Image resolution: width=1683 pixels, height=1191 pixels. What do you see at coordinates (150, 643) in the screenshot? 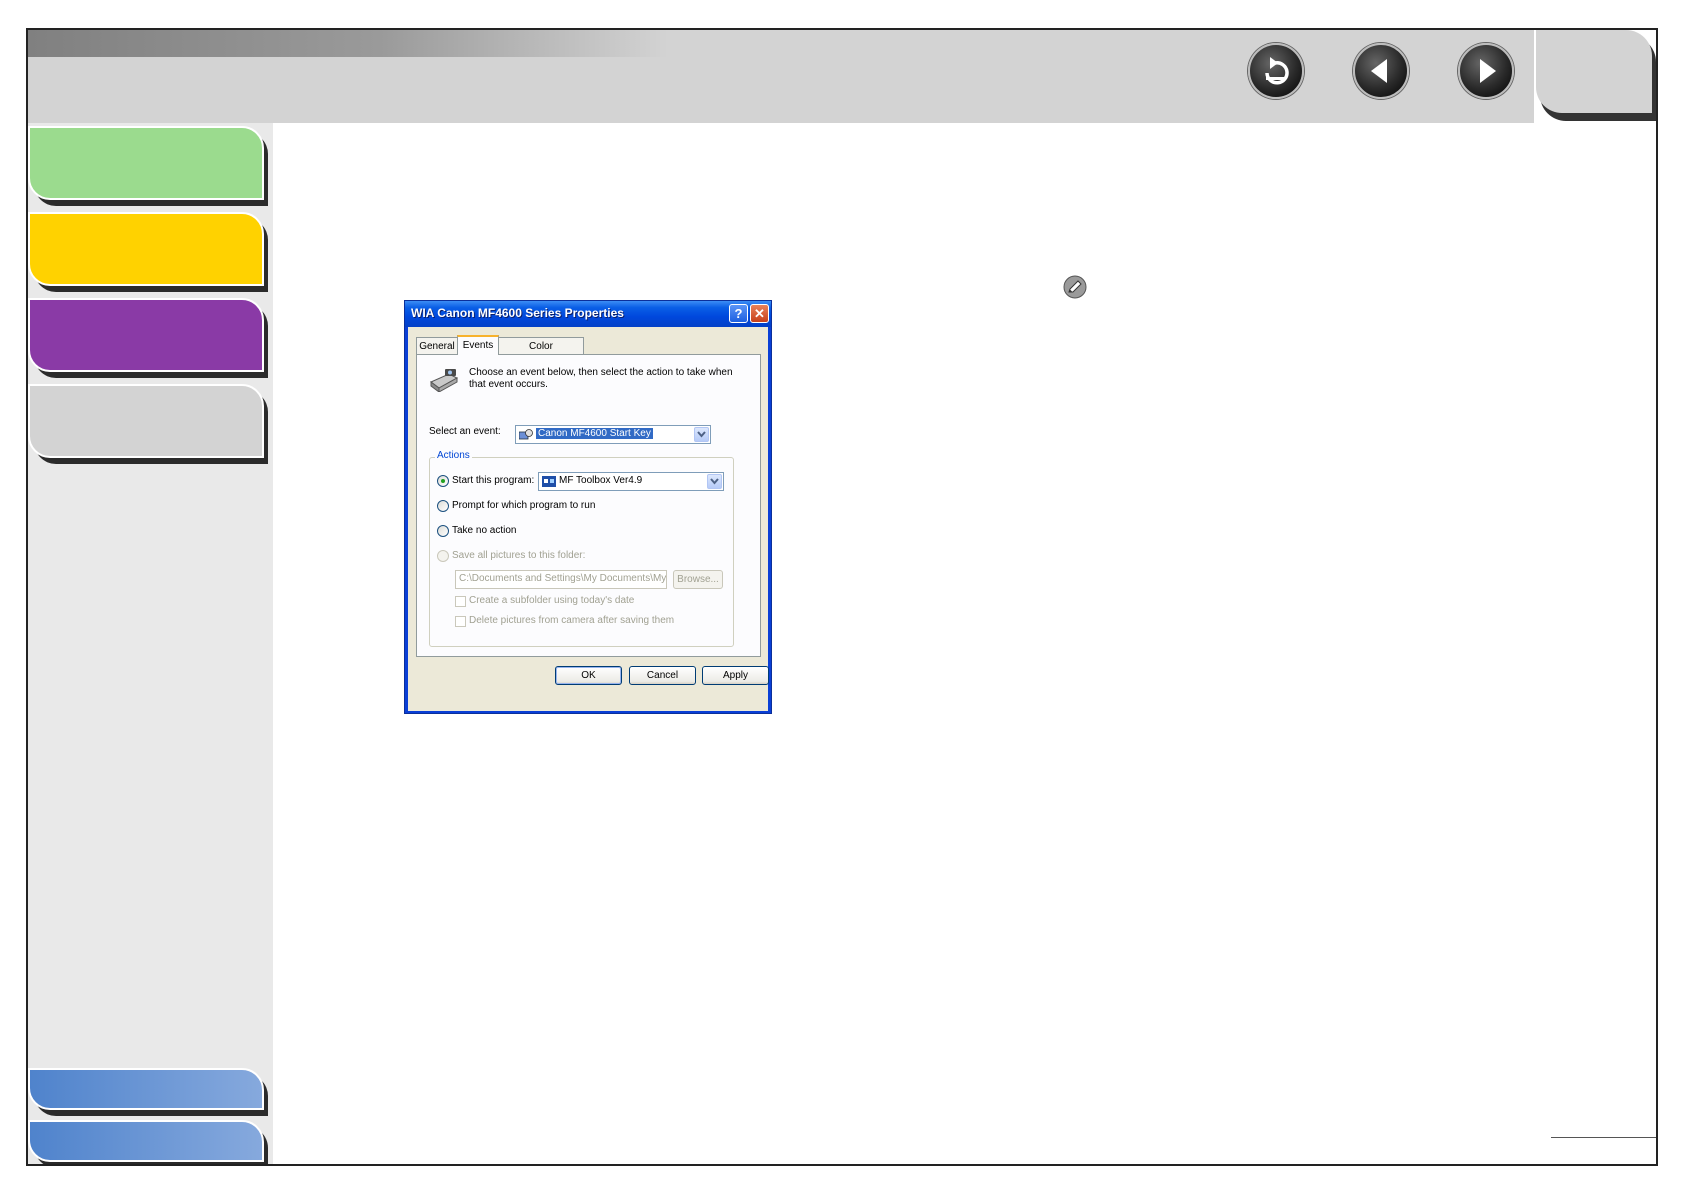
I see `sidebar` at bounding box center [150, 643].